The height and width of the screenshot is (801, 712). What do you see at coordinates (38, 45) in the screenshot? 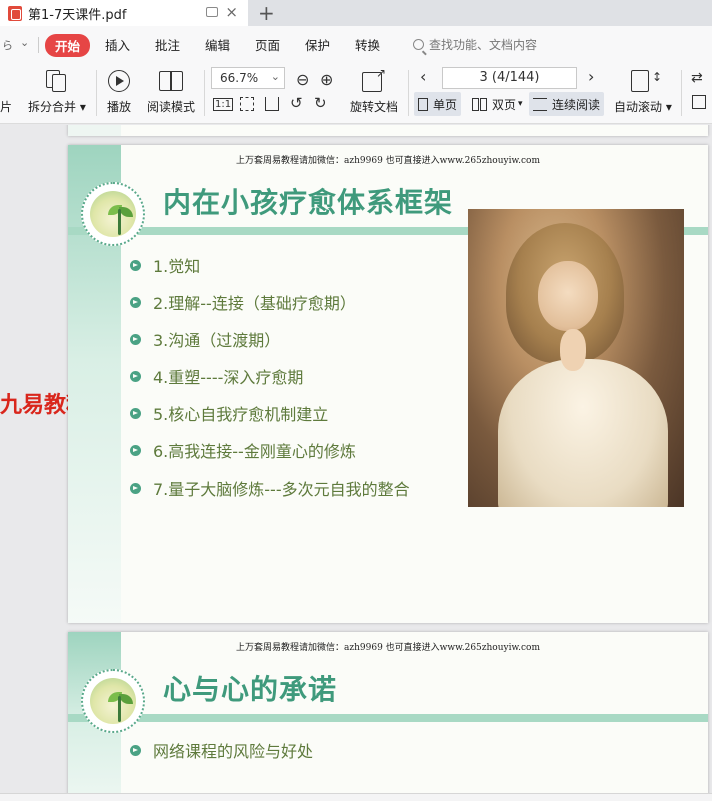
I see `menu-divider` at bounding box center [38, 45].